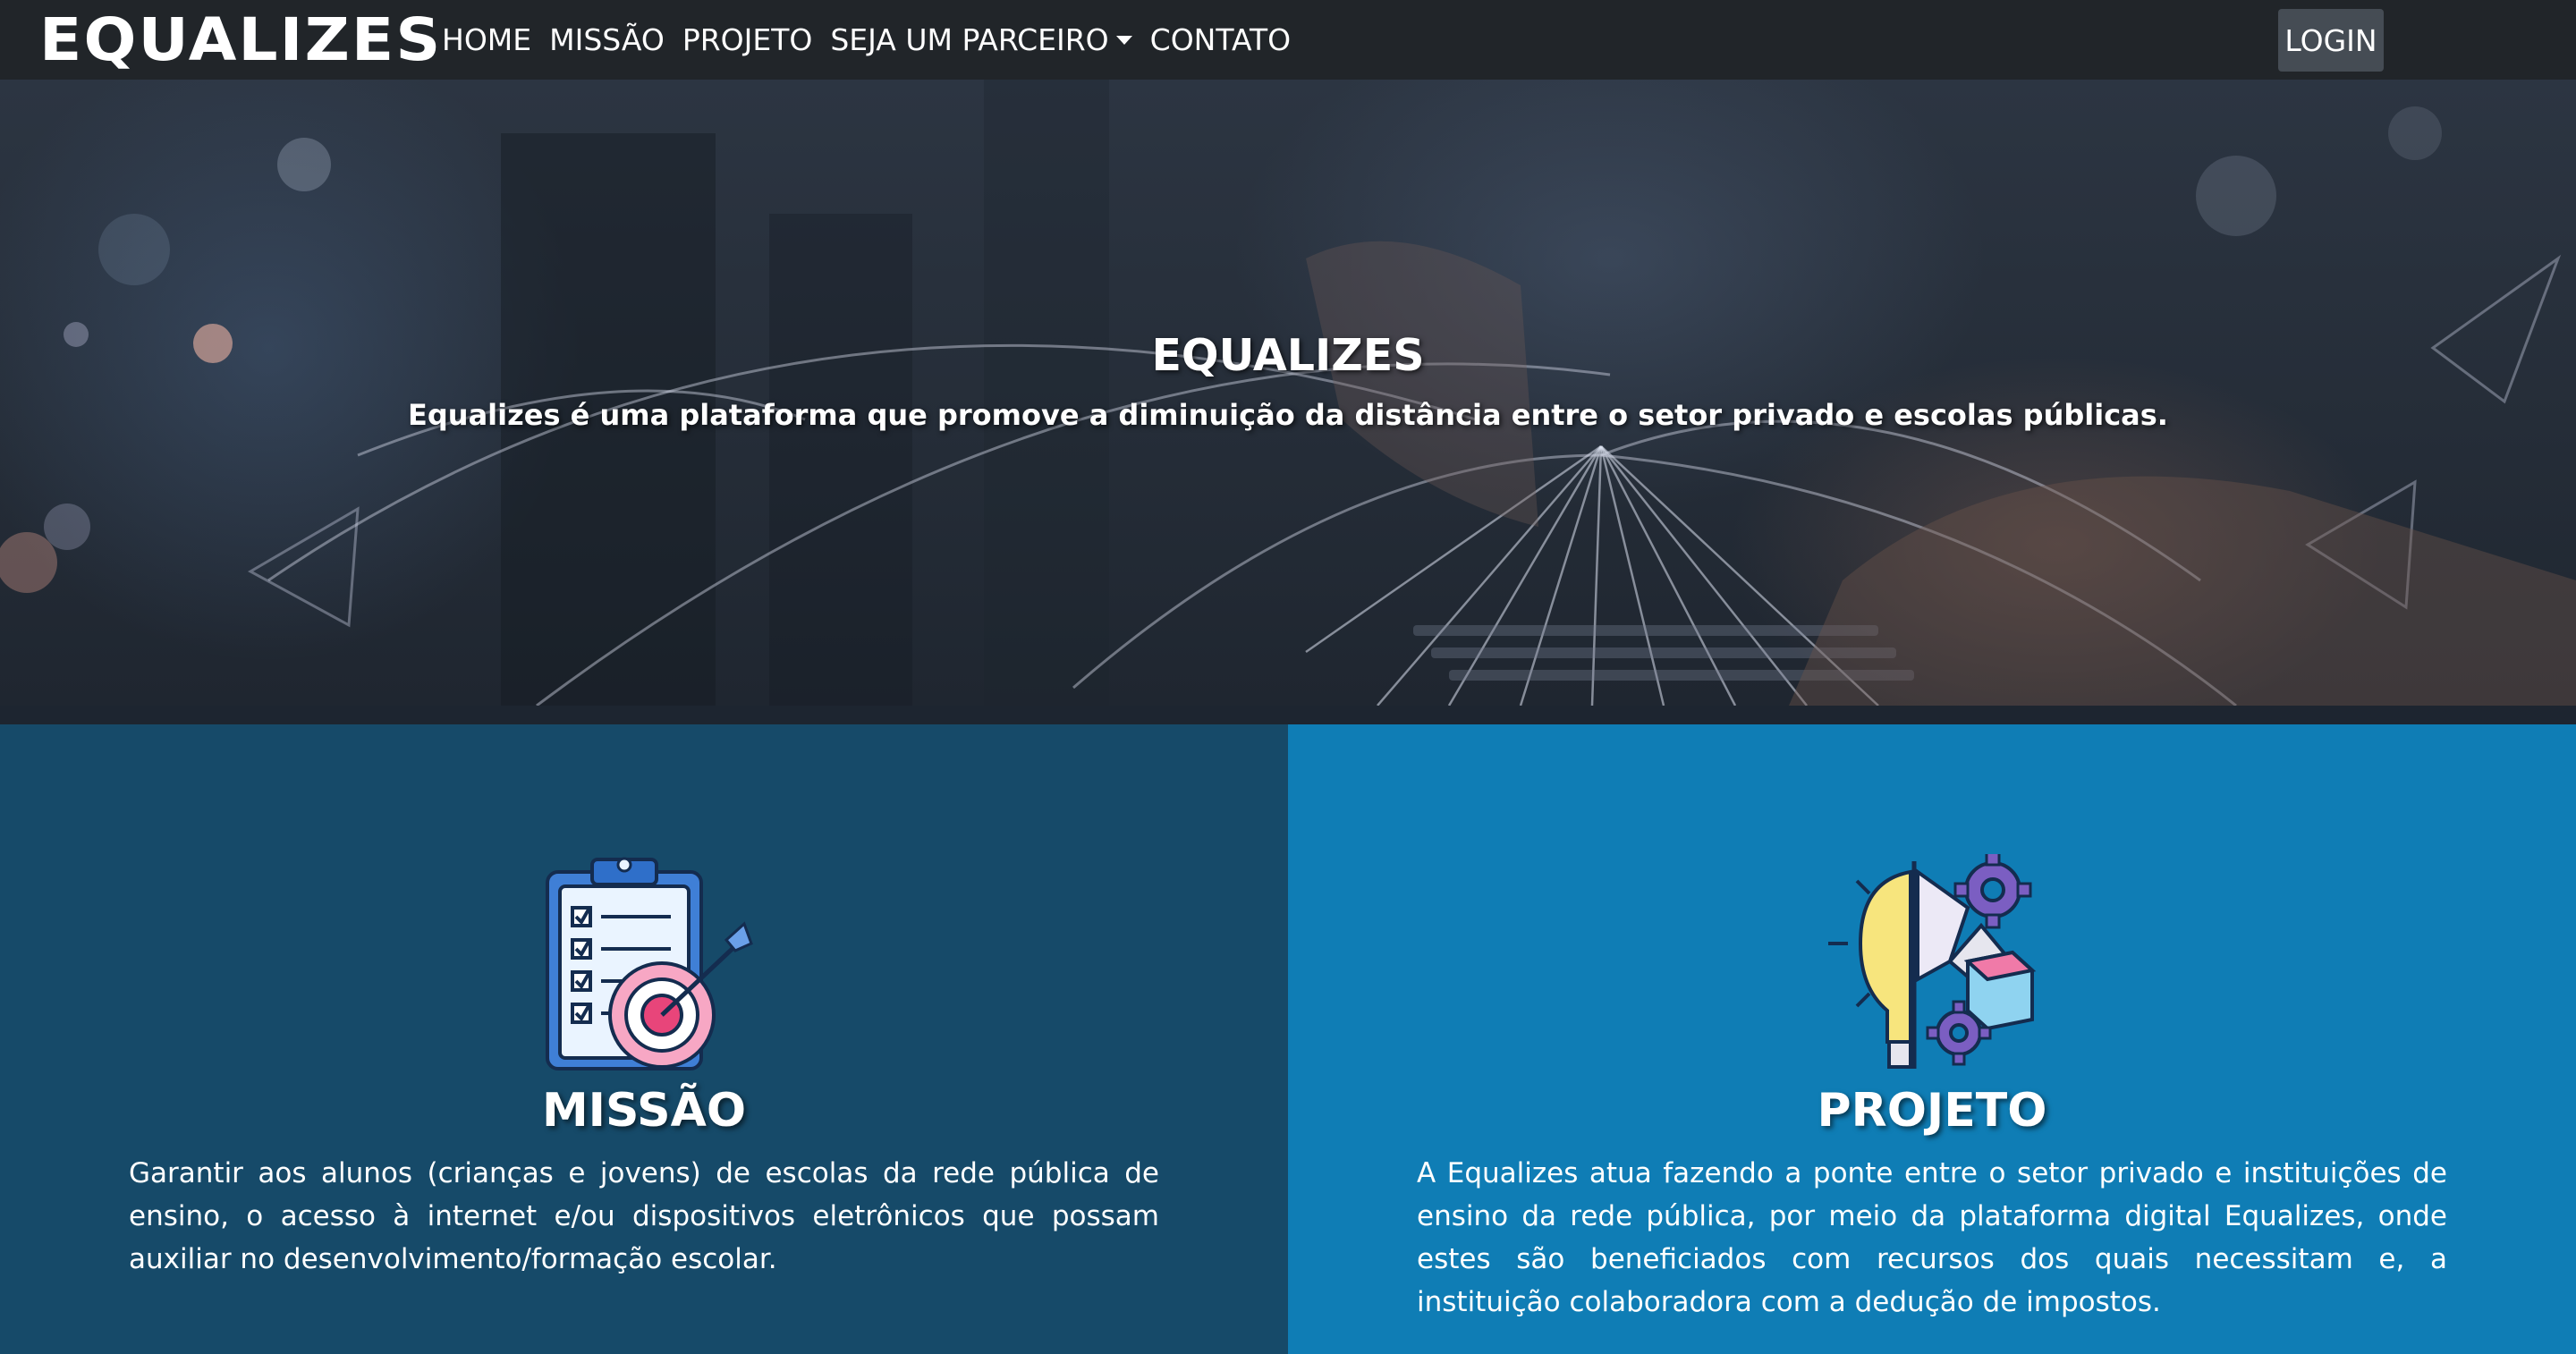 This screenshot has height=1354, width=2576. I want to click on nav-parceiro-dropdown: SEJA UM PARCEIRO, so click(981, 39).